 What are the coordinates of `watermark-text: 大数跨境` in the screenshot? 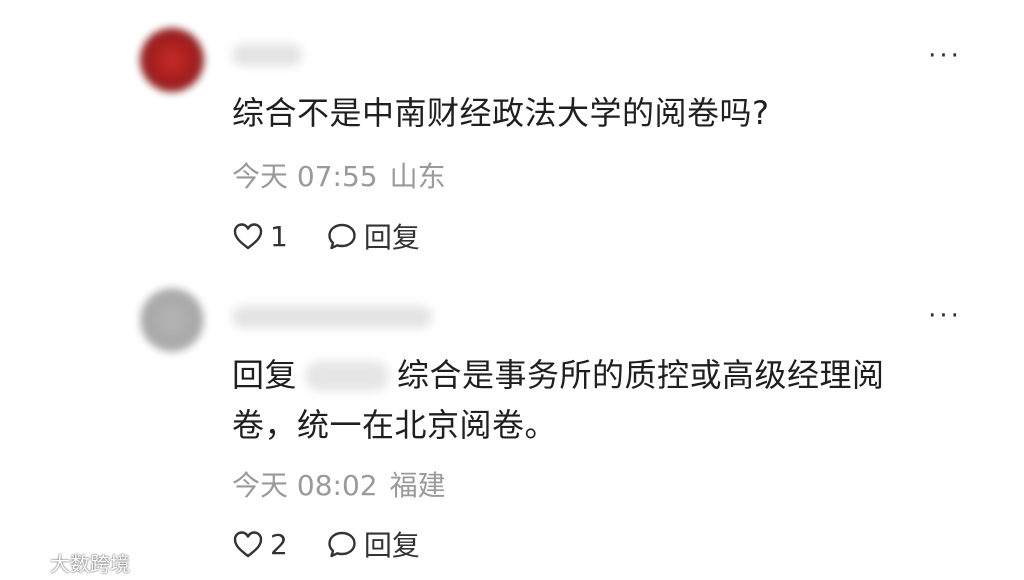 It's located at (90, 564).